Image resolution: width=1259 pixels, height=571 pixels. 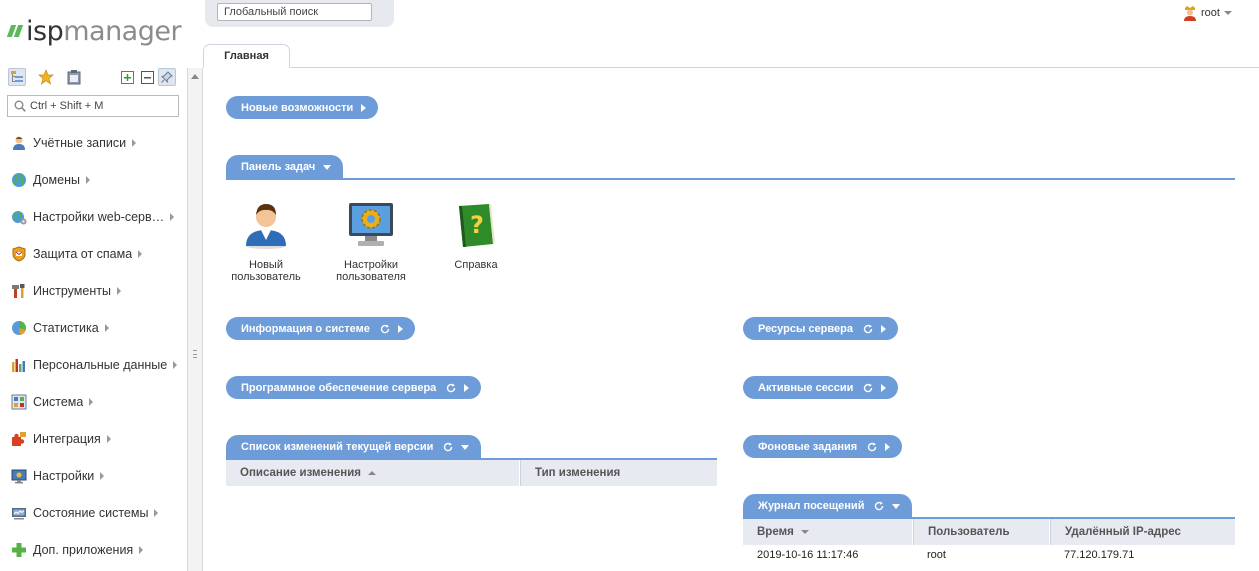 What do you see at coordinates (804, 532) in the screenshot?
I see `sort-descending-icon` at bounding box center [804, 532].